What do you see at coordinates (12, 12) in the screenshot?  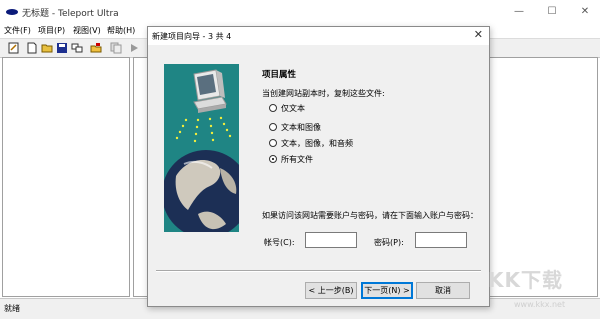 I see `app-icon` at bounding box center [12, 12].